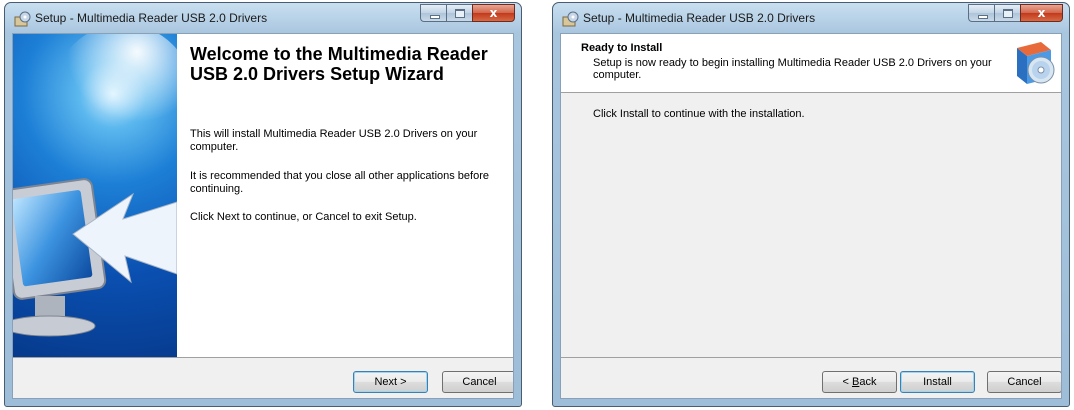 The height and width of the screenshot is (410, 1074). What do you see at coordinates (95, 185) in the screenshot?
I see `monitor-arrow-illustration` at bounding box center [95, 185].